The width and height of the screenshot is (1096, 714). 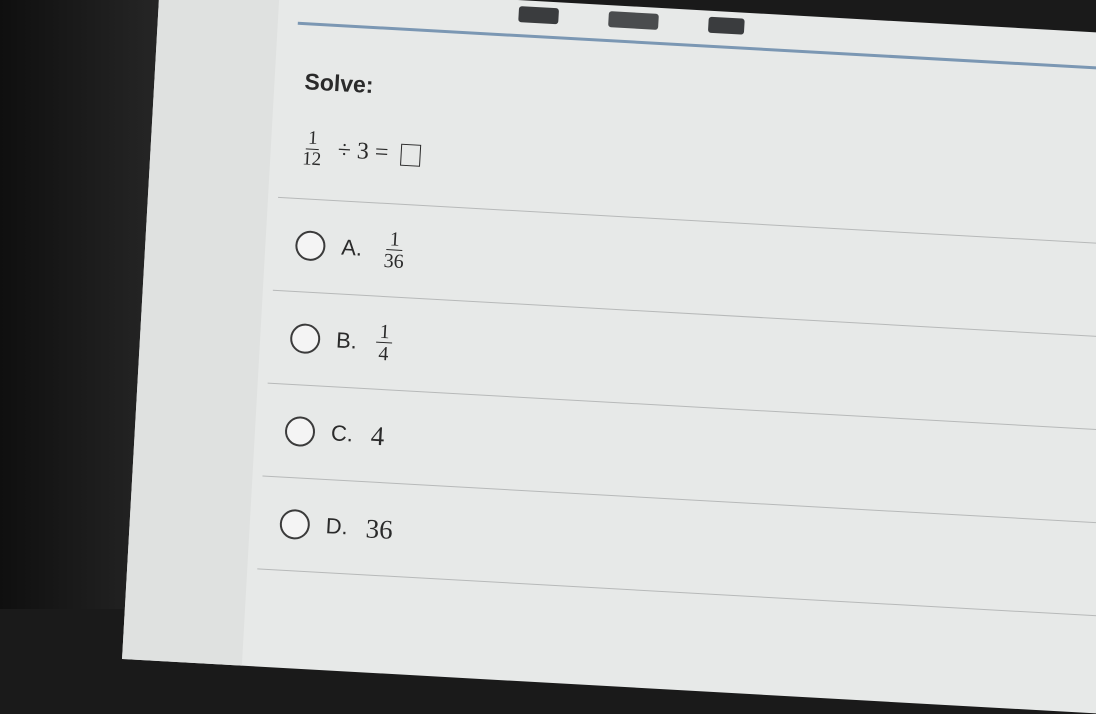 What do you see at coordinates (300, 431) in the screenshot?
I see `radio-button-c` at bounding box center [300, 431].